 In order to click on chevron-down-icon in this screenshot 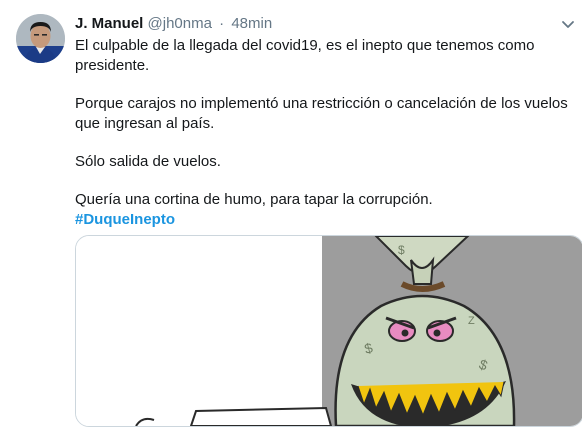, I will do `click(568, 24)`.